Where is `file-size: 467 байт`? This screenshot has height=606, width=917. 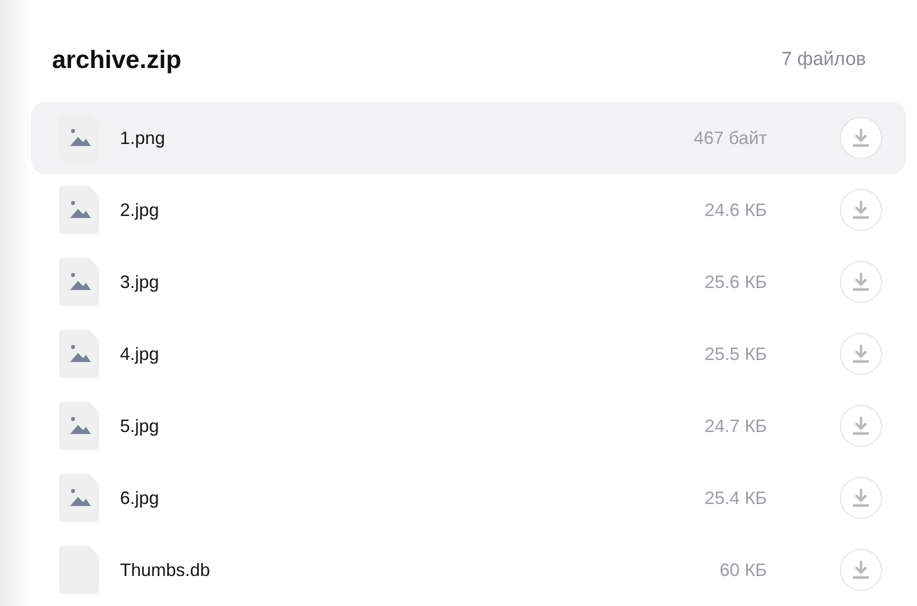
file-size: 467 байт is located at coordinates (730, 138).